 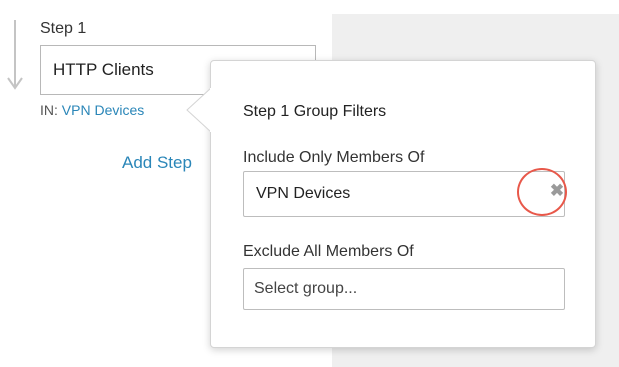 What do you see at coordinates (204, 110) in the screenshot?
I see `popover-pointer` at bounding box center [204, 110].